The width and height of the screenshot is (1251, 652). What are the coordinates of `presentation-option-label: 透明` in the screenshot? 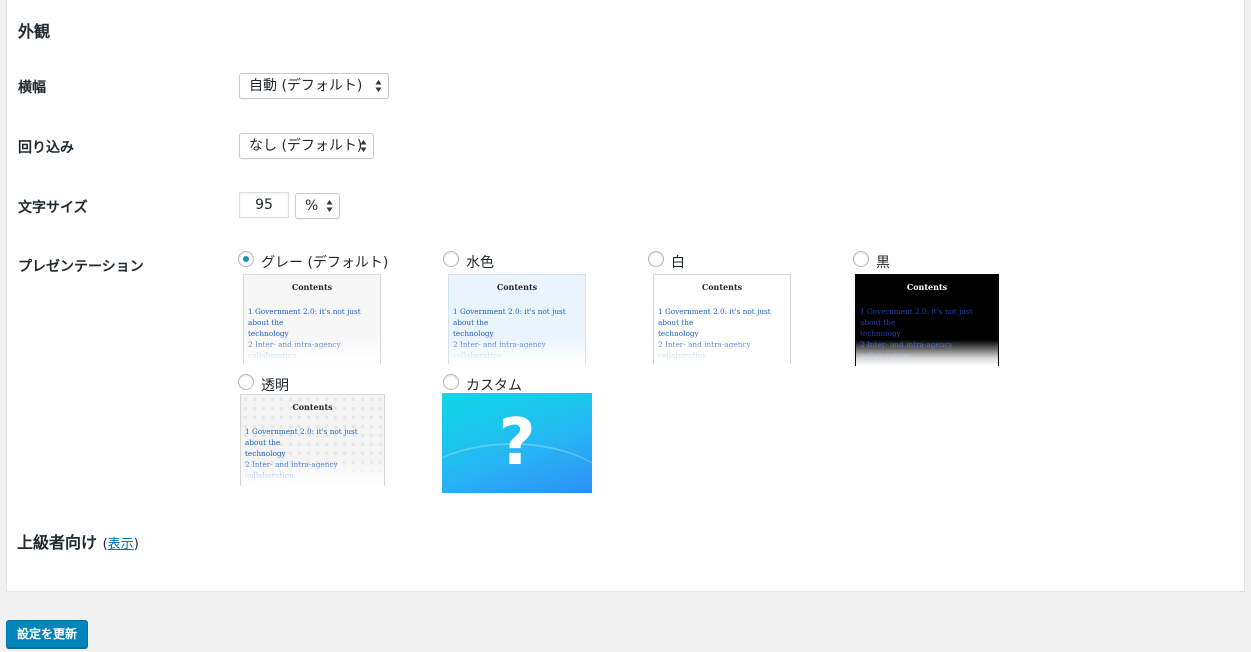 It's located at (275, 386).